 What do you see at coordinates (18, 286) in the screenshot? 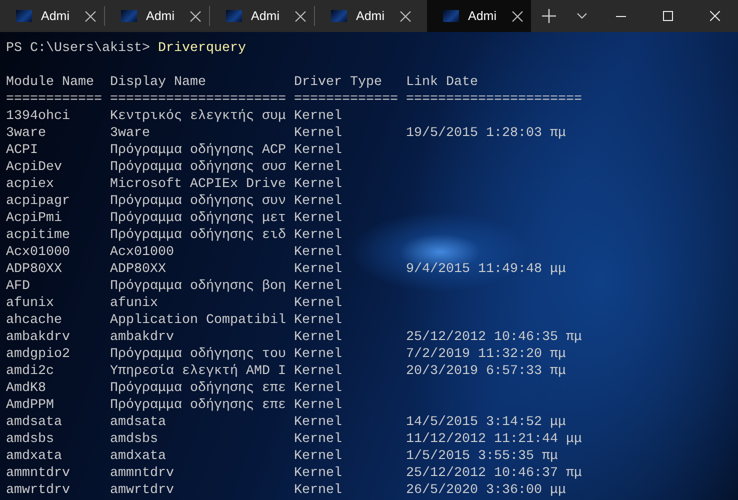
I see `table-cell-text: AFD` at bounding box center [18, 286].